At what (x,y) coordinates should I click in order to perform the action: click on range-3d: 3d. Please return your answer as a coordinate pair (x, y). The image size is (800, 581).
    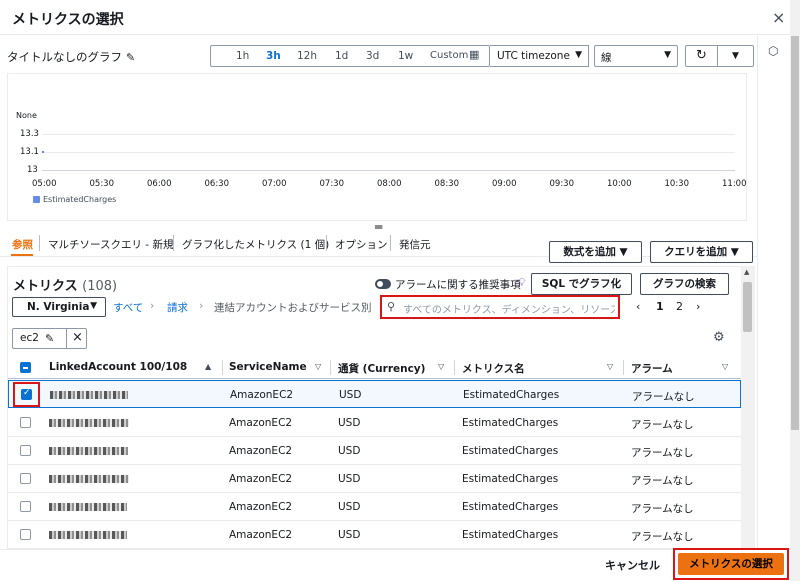
    Looking at the image, I should click on (372, 56).